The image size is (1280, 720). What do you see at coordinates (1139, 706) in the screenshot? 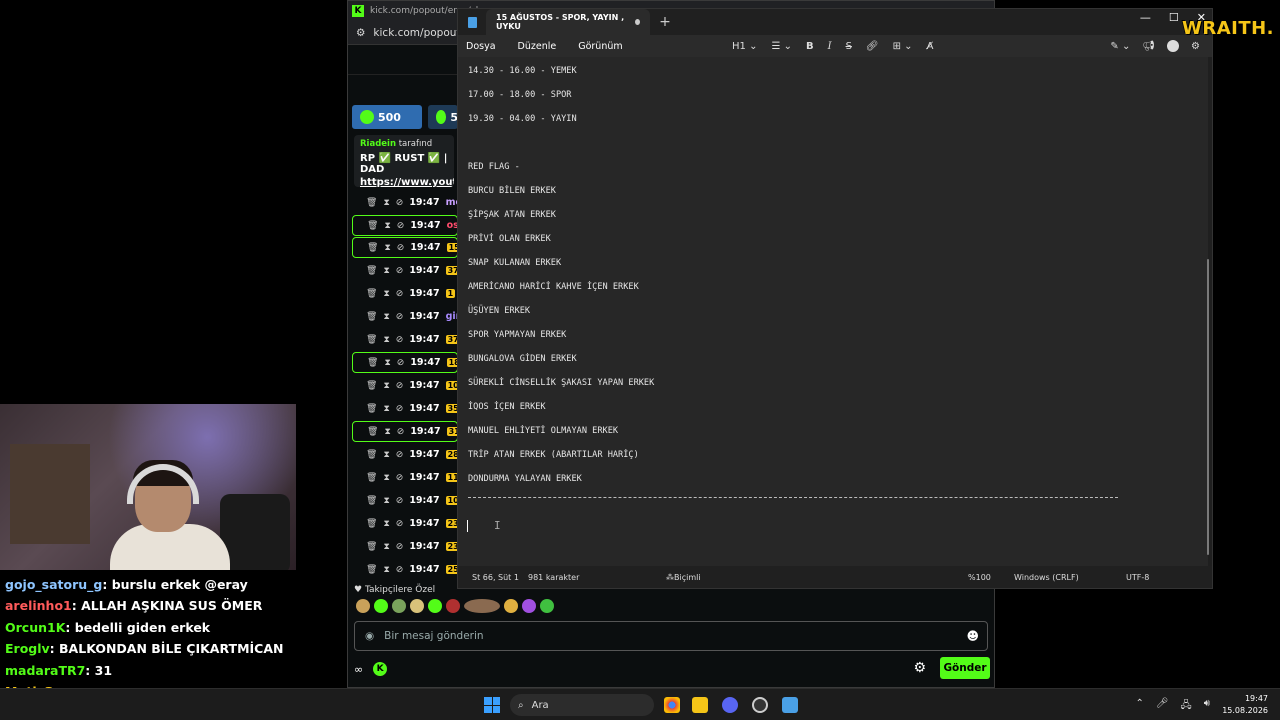
I see `chevron-up-icon: ⌃` at bounding box center [1139, 706].